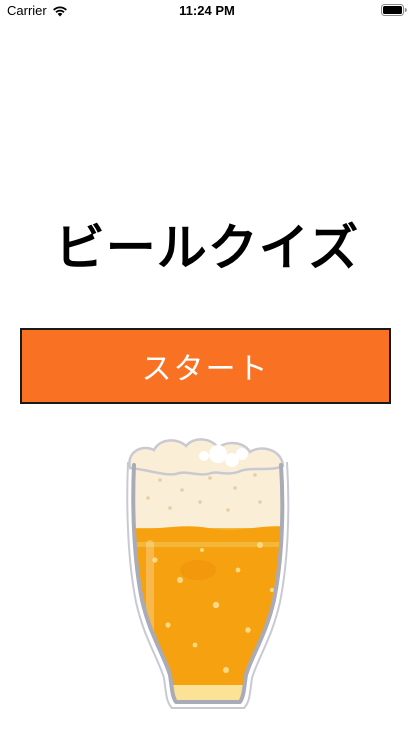 The height and width of the screenshot is (736, 414). I want to click on status-time: 11:24 PM, so click(207, 10).